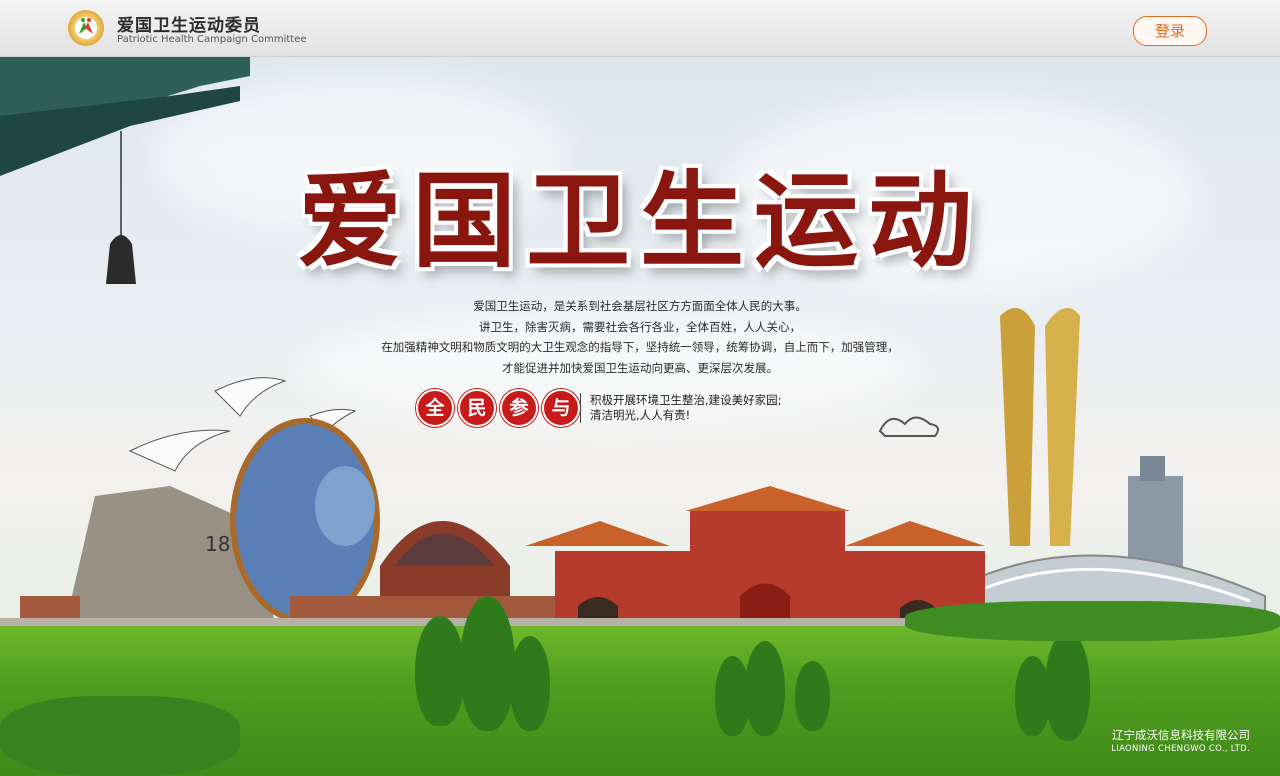 The height and width of the screenshot is (776, 1280). What do you see at coordinates (189, 26) in the screenshot?
I see `org-name-cn: 爱国卫生运动委员` at bounding box center [189, 26].